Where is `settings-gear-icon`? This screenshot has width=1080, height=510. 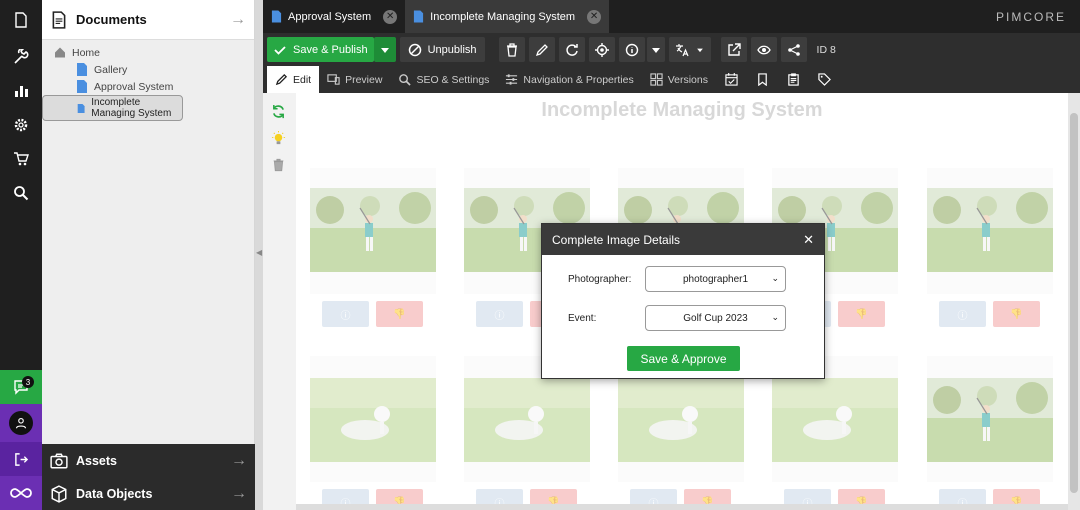 settings-gear-icon is located at coordinates (21, 125).